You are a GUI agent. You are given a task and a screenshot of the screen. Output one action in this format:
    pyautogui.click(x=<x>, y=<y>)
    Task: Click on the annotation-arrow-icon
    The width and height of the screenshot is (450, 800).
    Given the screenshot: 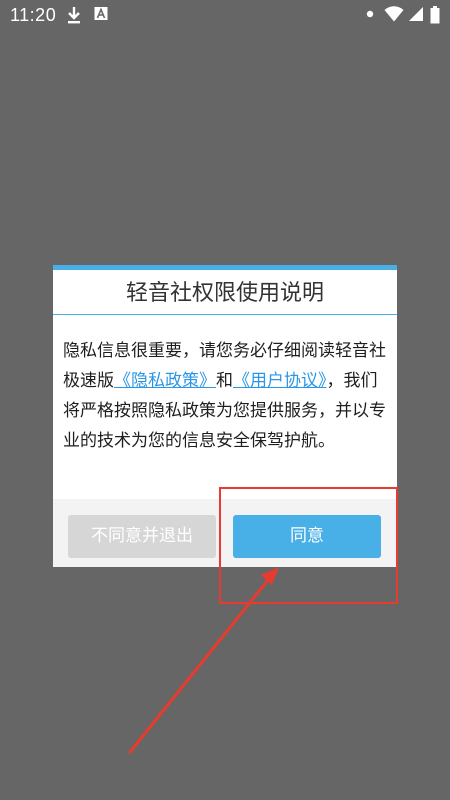 What is the action you would take?
    pyautogui.click(x=203, y=660)
    